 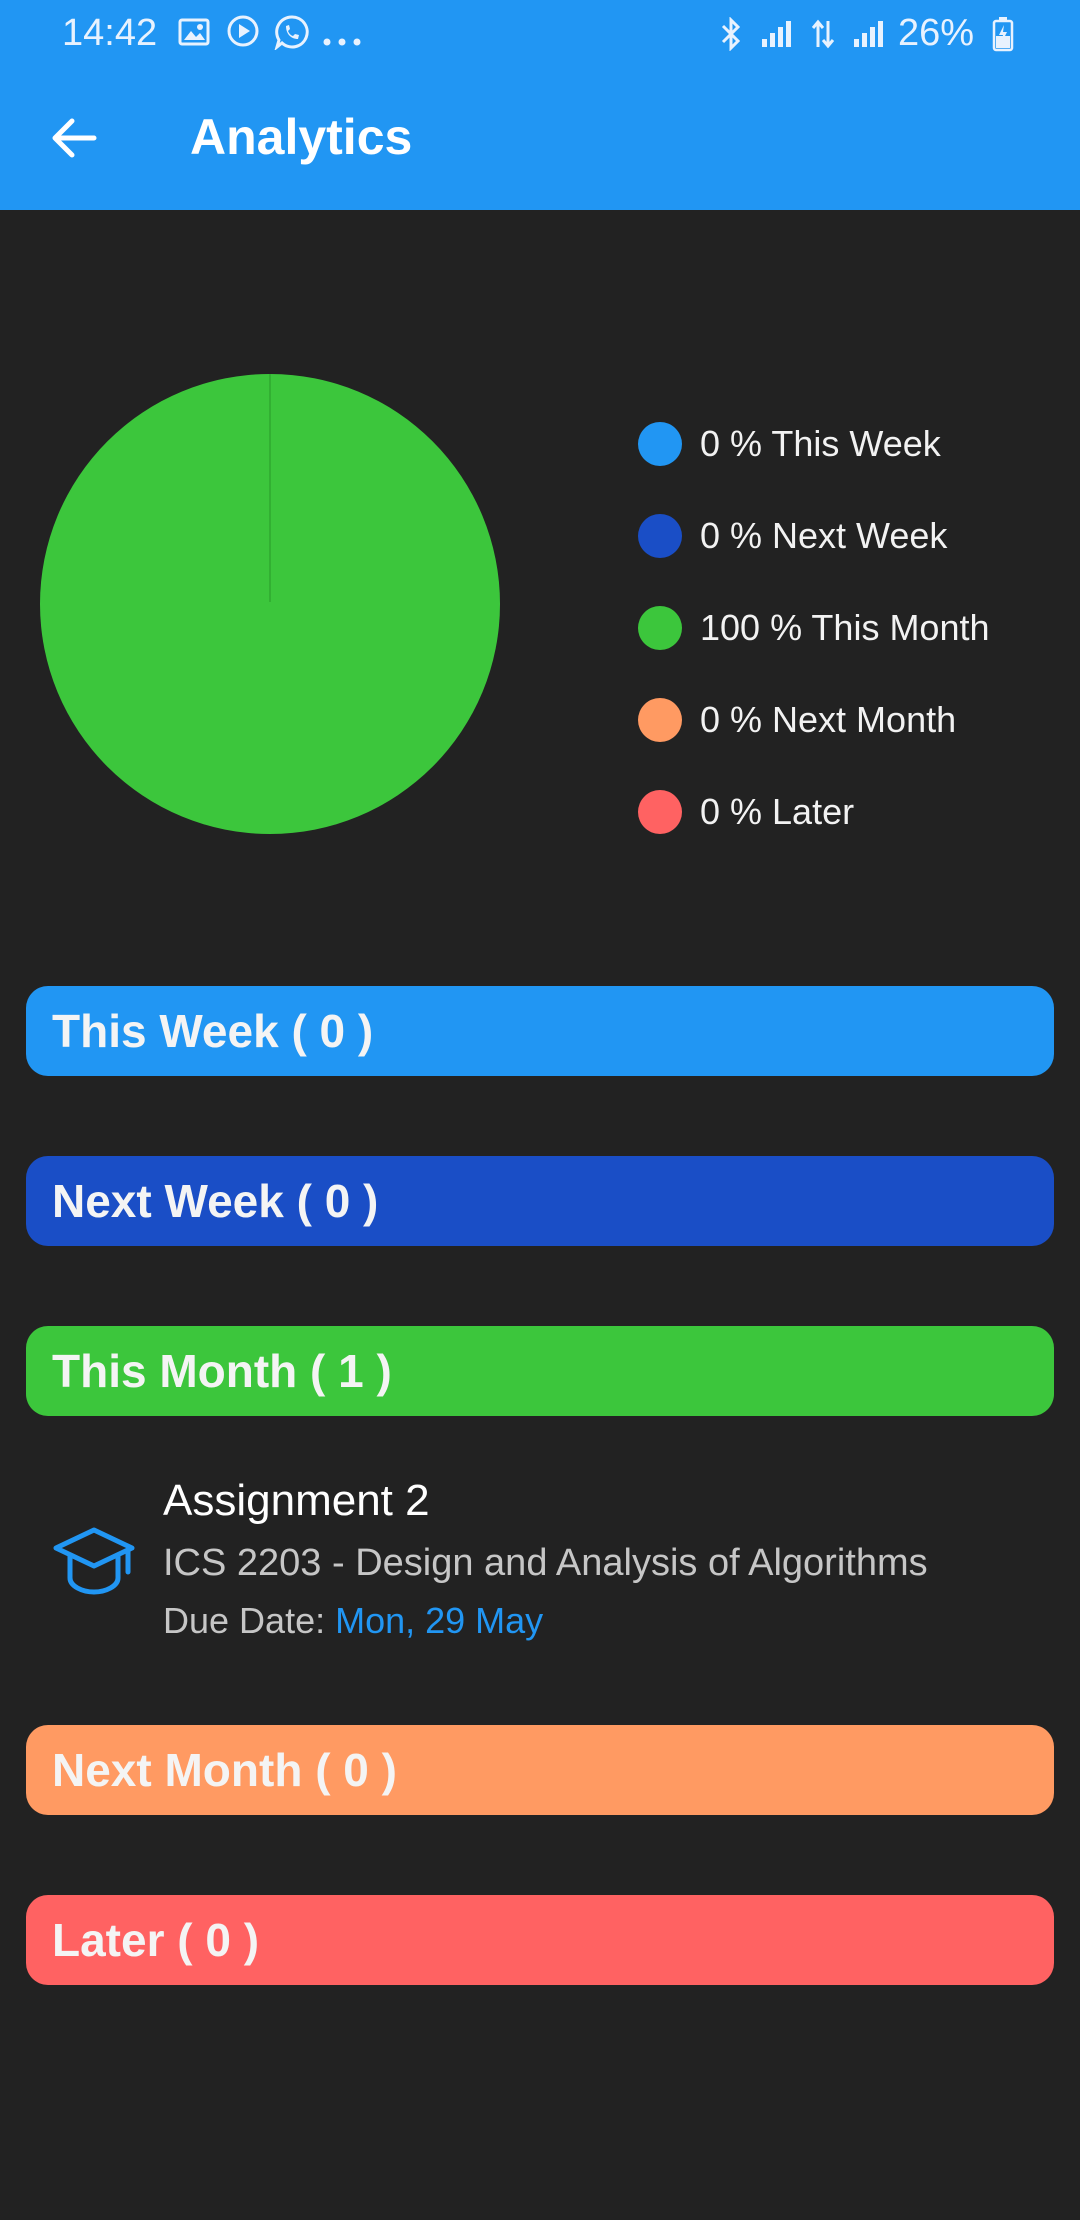 I want to click on legend-item-next-month: 0 % Next Month, so click(x=814, y=720).